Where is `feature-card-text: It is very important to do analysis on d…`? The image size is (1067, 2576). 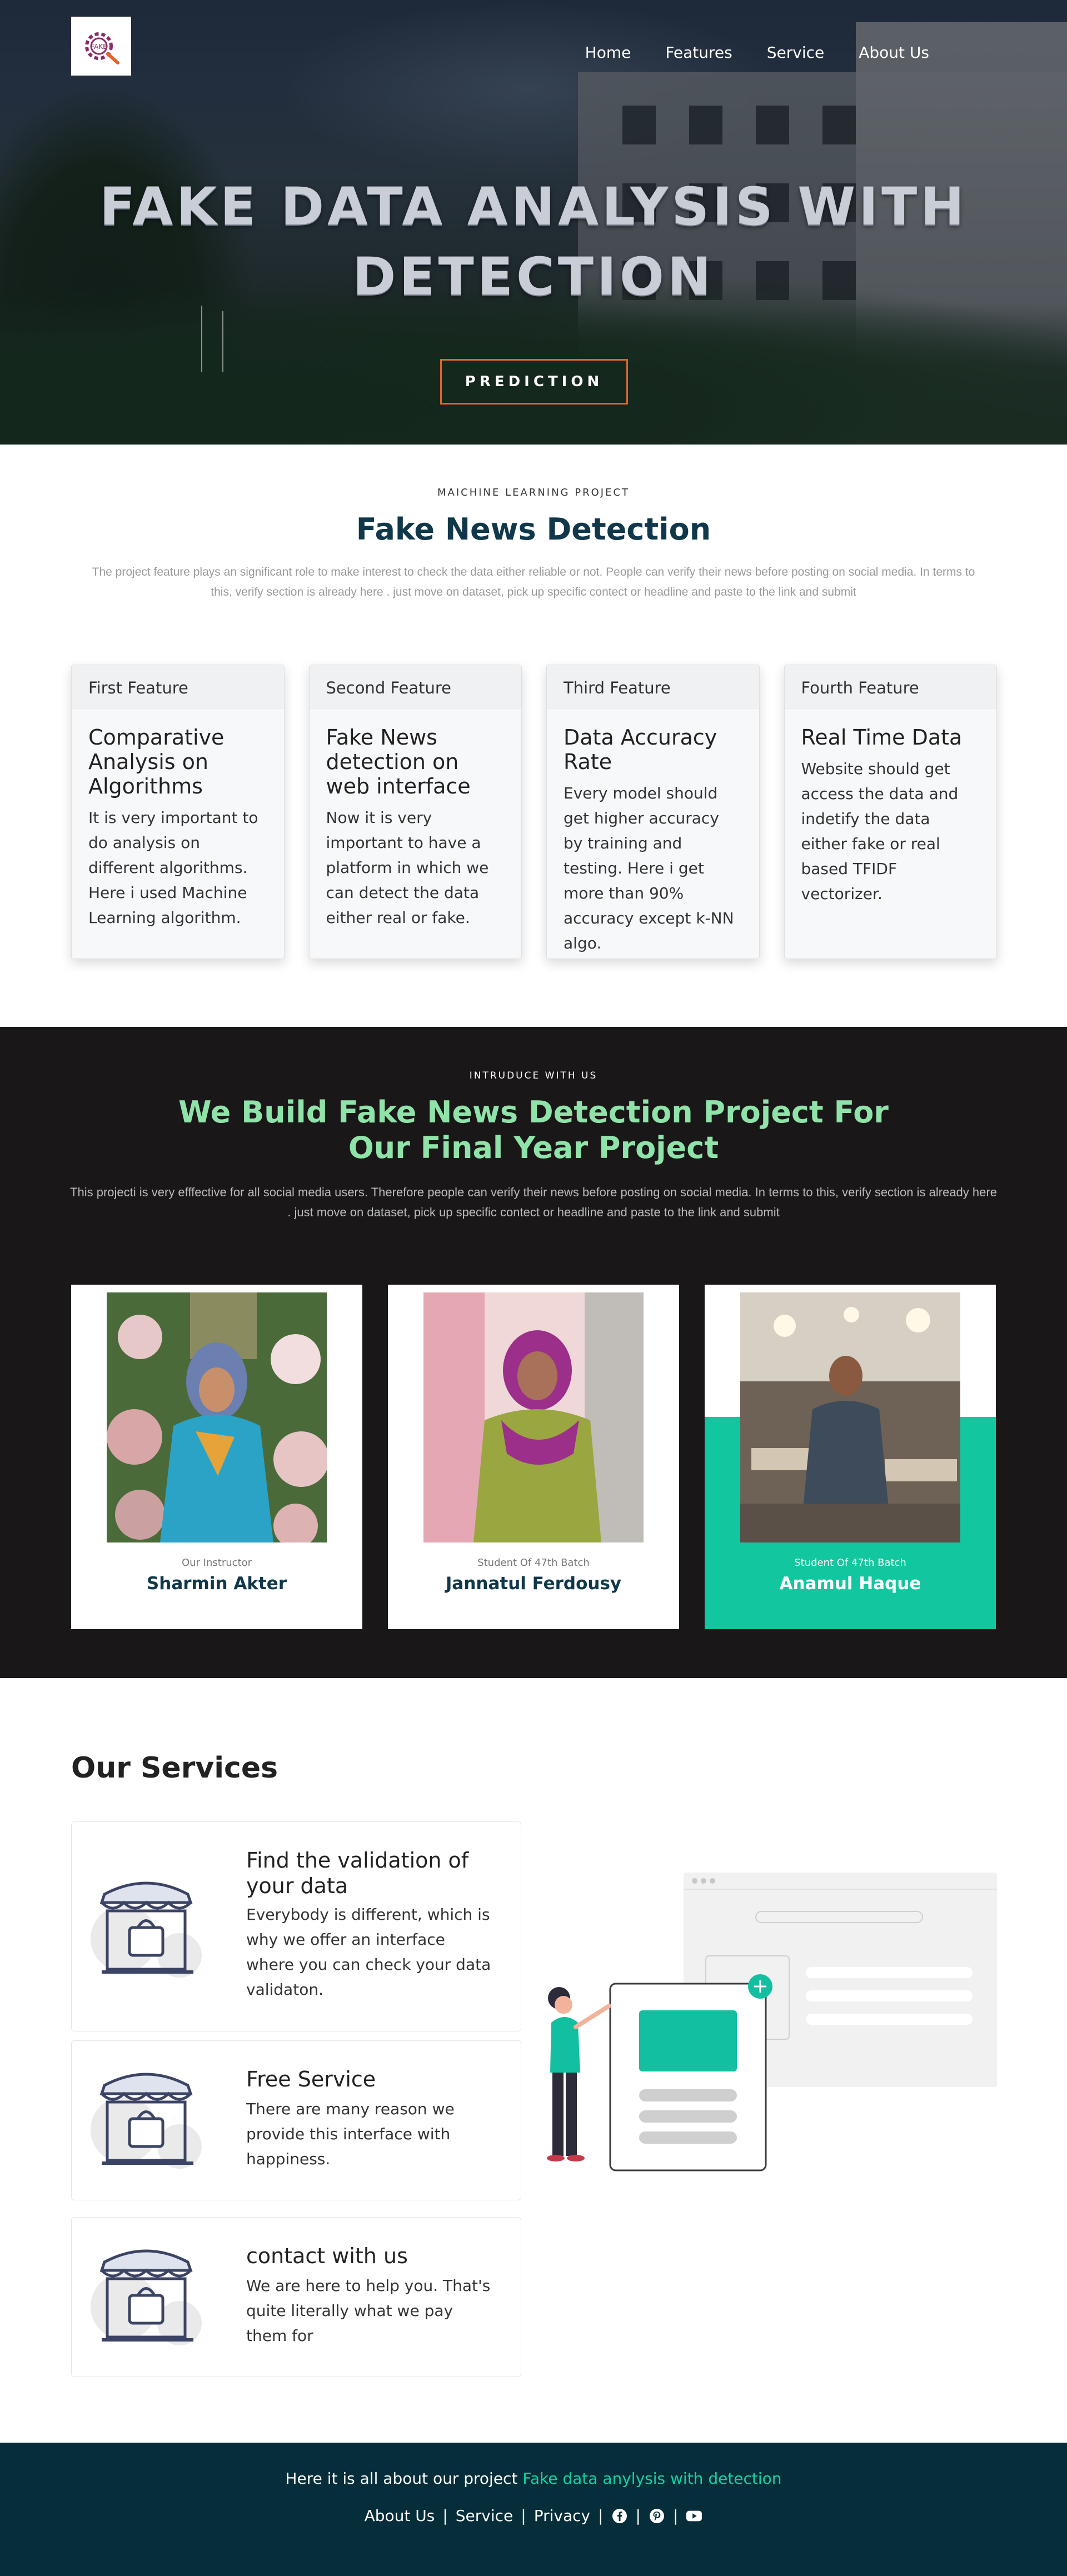 feature-card-text: It is very important to do analysis on d… is located at coordinates (173, 867).